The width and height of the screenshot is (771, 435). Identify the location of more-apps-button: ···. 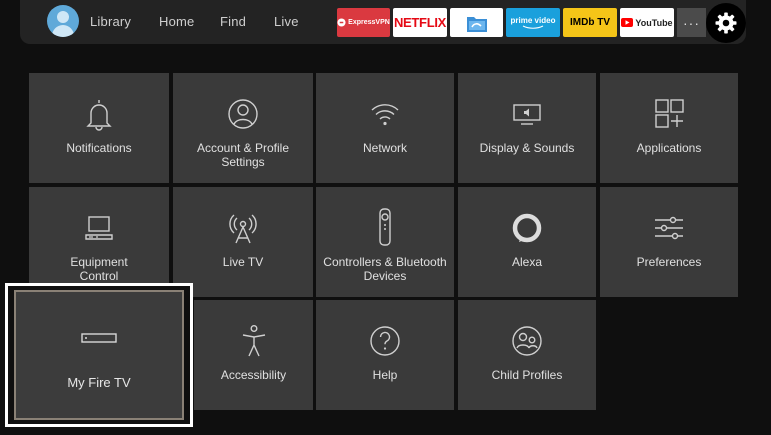
(691, 22).